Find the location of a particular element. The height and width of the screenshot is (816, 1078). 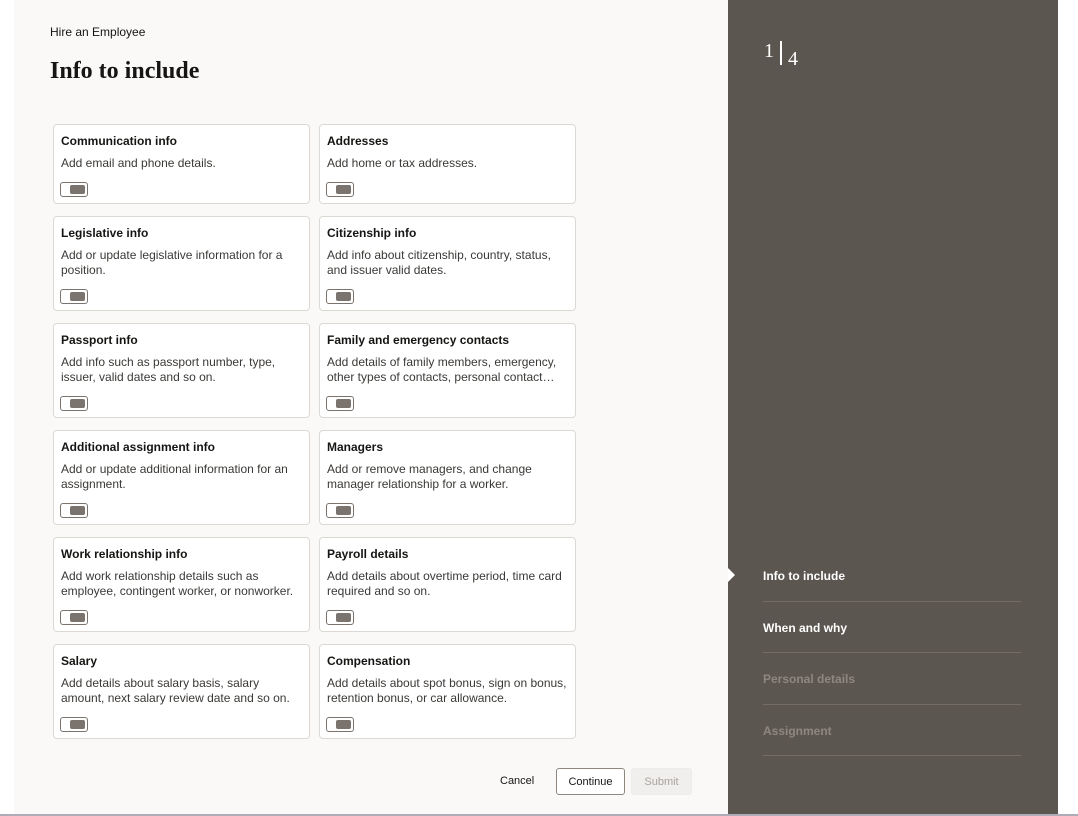

left-gutter is located at coordinates (7, 408).